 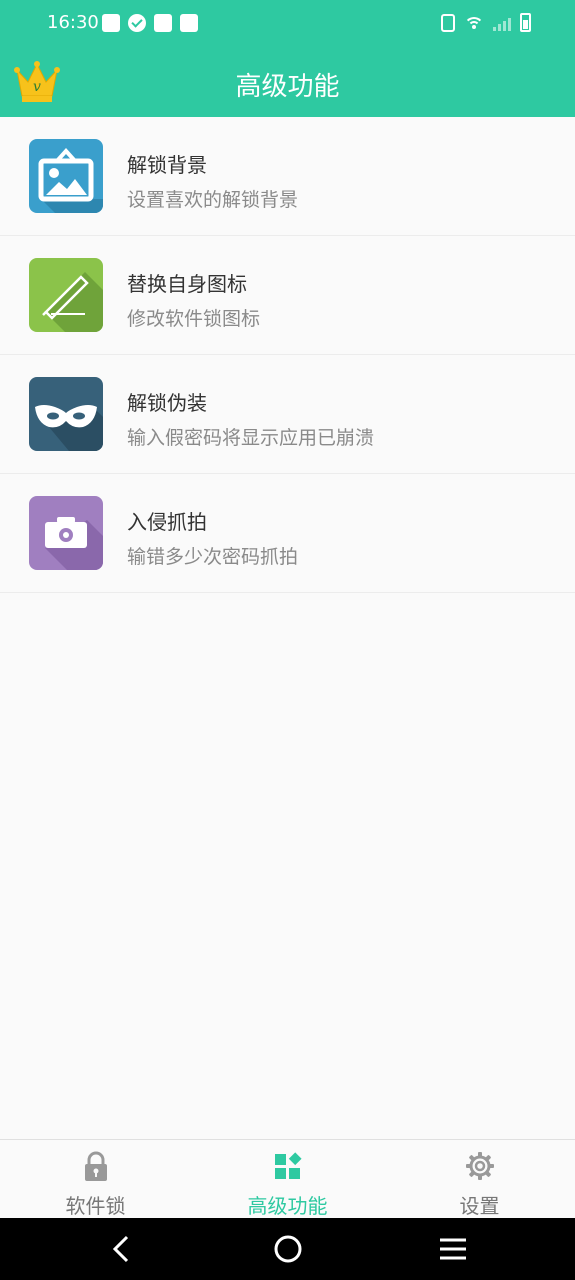 I want to click on tab-label: 设置, so click(x=479, y=1206).